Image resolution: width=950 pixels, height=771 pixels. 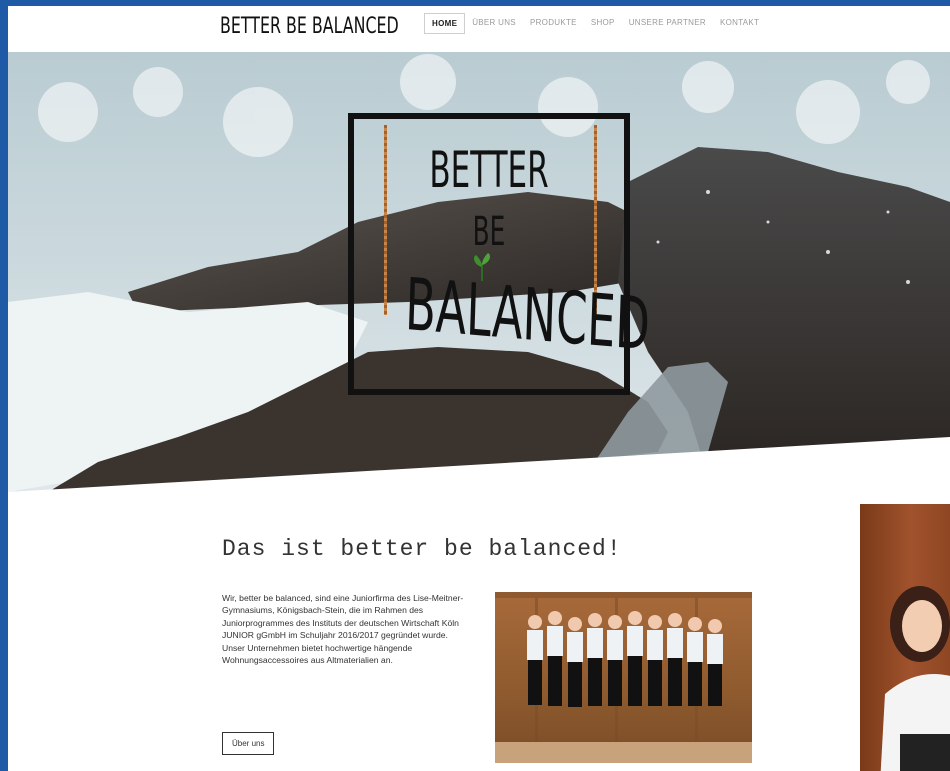 What do you see at coordinates (422, 549) in the screenshot?
I see `page-headline: Das ist better be balanced!` at bounding box center [422, 549].